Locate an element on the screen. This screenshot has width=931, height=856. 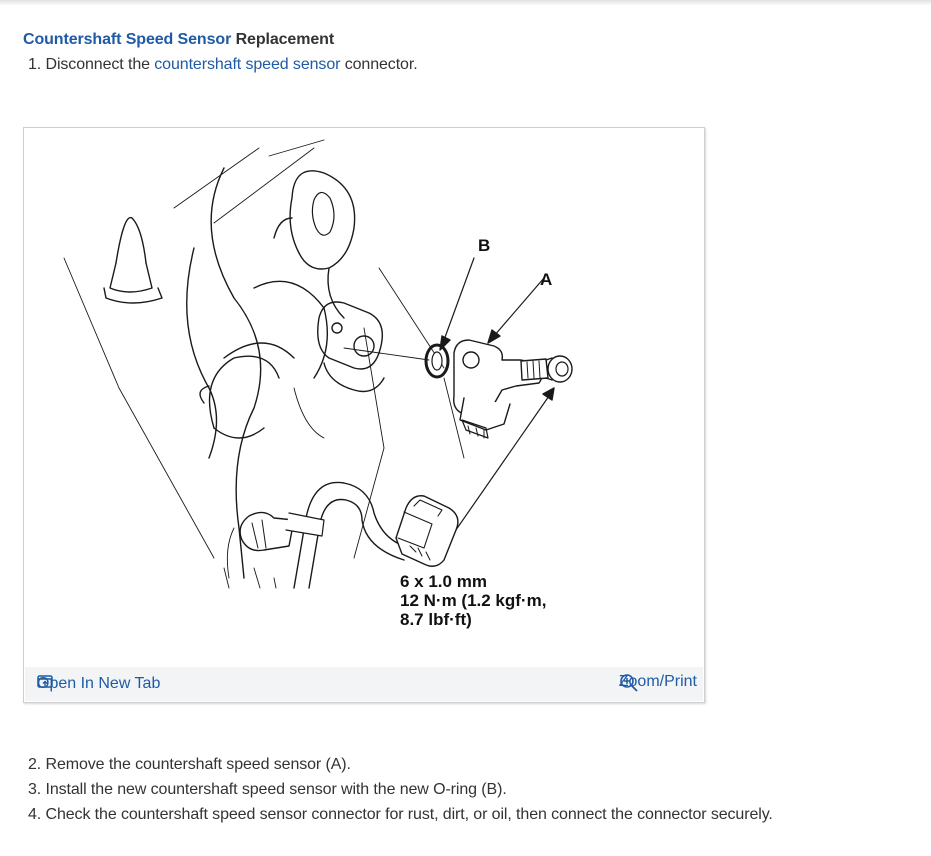
page-title: Countershaft Speed Sensor Replacement is located at coordinates (178, 40).